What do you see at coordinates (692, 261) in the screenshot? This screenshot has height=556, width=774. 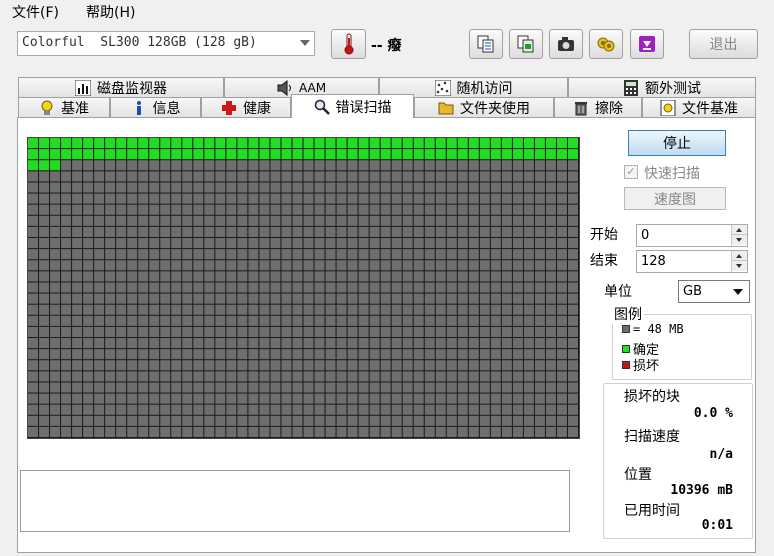 I see `end-input: 128` at bounding box center [692, 261].